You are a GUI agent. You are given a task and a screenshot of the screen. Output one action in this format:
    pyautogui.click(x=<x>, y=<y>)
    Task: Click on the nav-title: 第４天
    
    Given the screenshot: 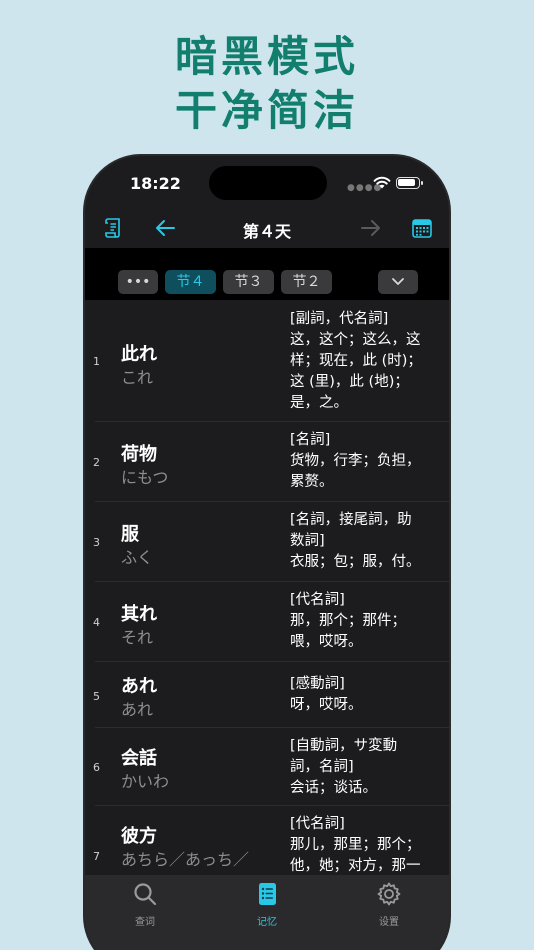 What is the action you would take?
    pyautogui.click(x=266, y=231)
    